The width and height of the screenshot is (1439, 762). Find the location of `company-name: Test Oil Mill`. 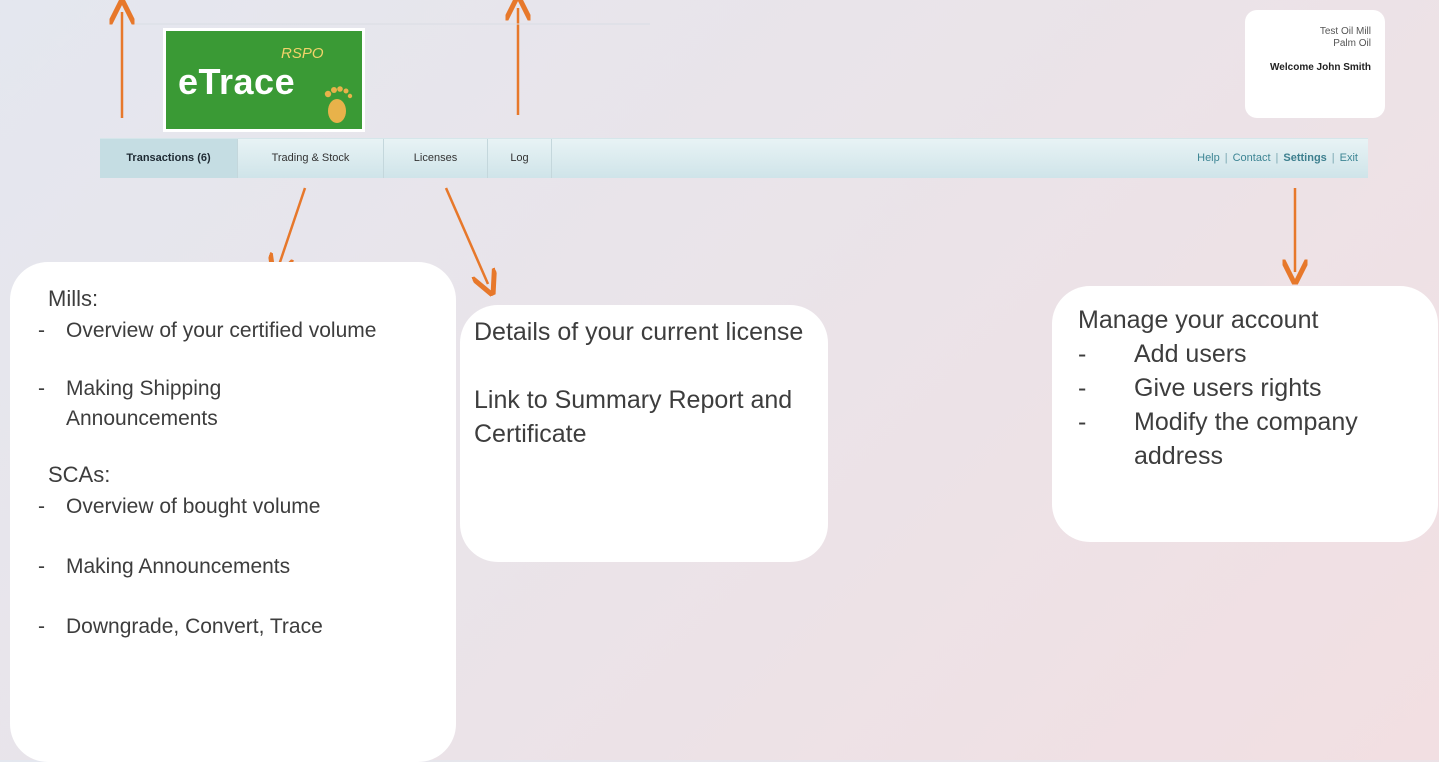

company-name: Test Oil Mill is located at coordinates (1345, 31).